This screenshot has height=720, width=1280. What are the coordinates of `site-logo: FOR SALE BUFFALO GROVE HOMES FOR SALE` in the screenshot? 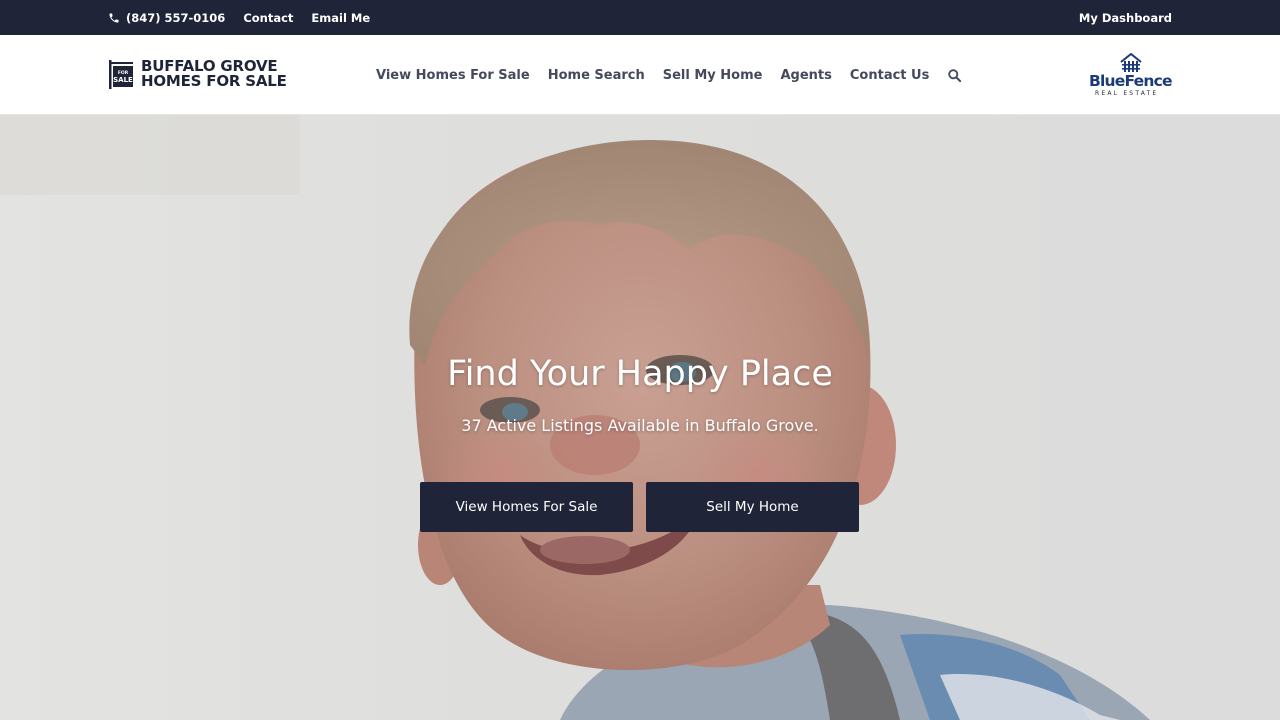 It's located at (197, 74).